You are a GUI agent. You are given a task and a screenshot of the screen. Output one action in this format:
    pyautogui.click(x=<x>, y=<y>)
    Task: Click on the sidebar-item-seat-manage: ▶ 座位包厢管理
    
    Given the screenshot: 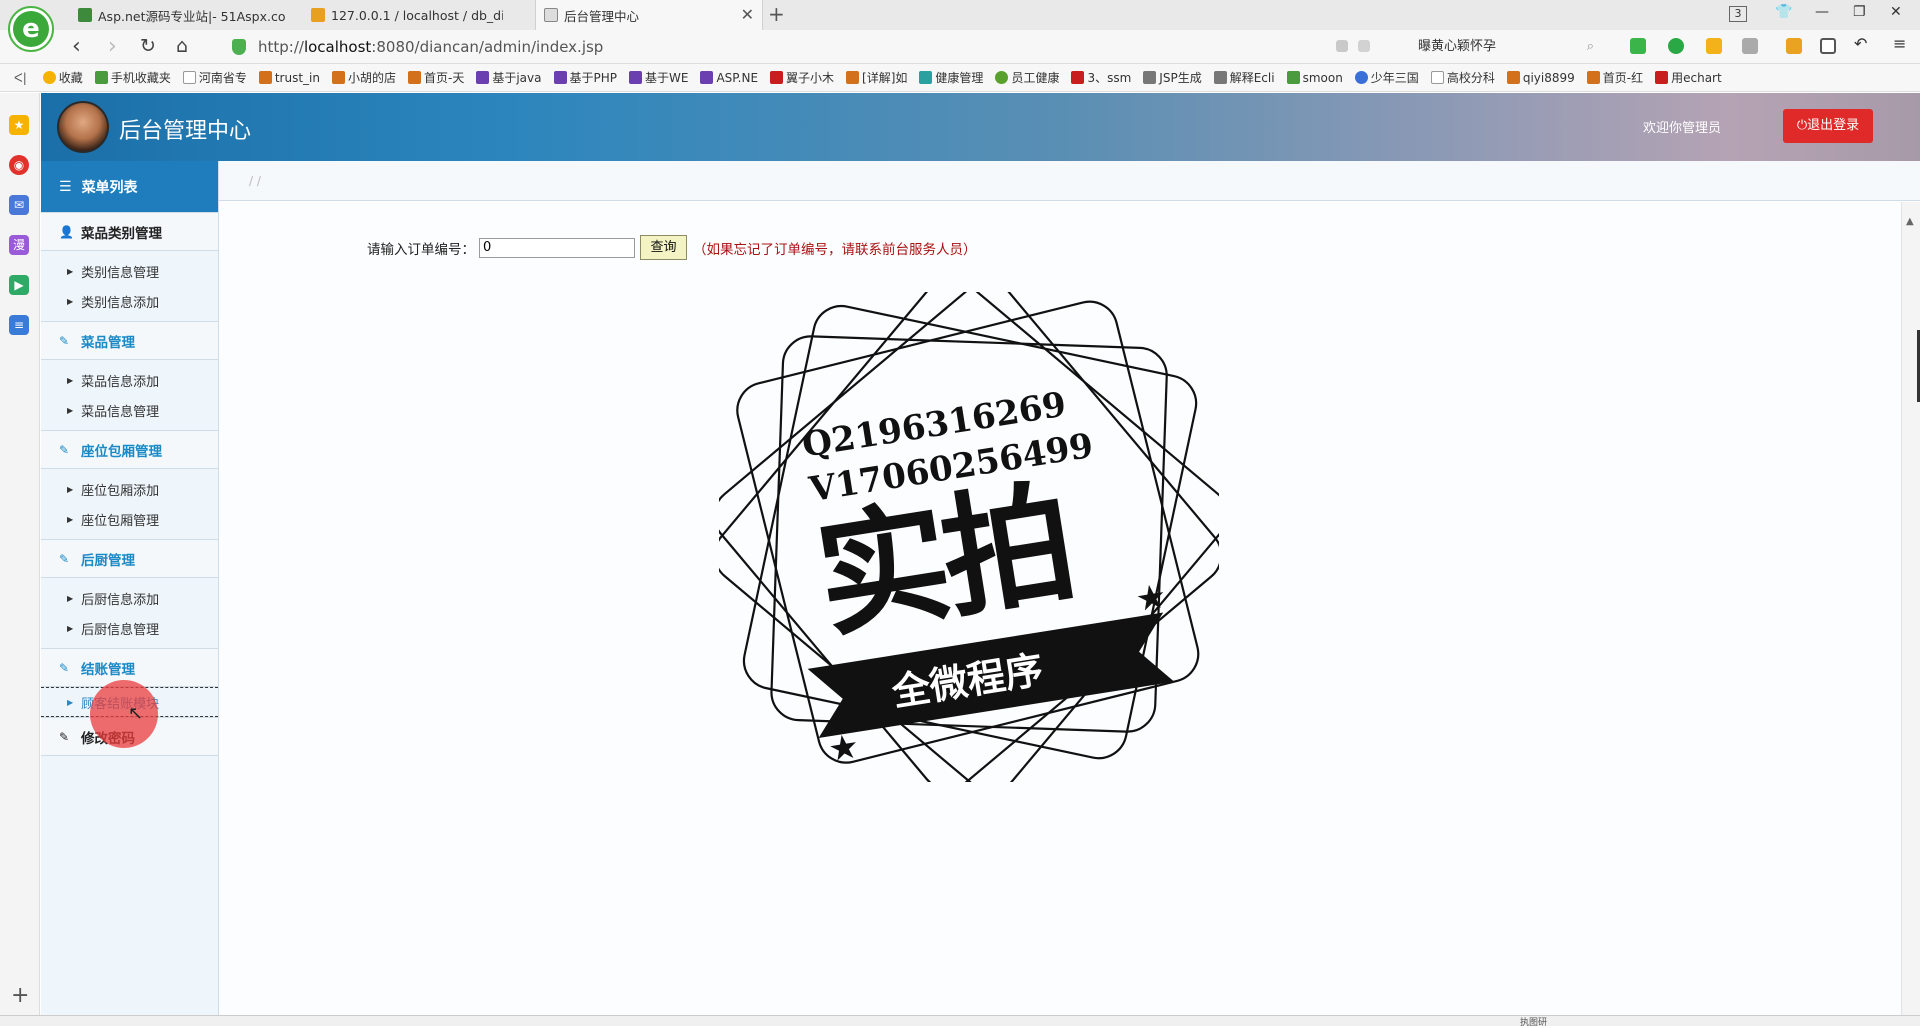 What is the action you would take?
    pyautogui.click(x=129, y=519)
    